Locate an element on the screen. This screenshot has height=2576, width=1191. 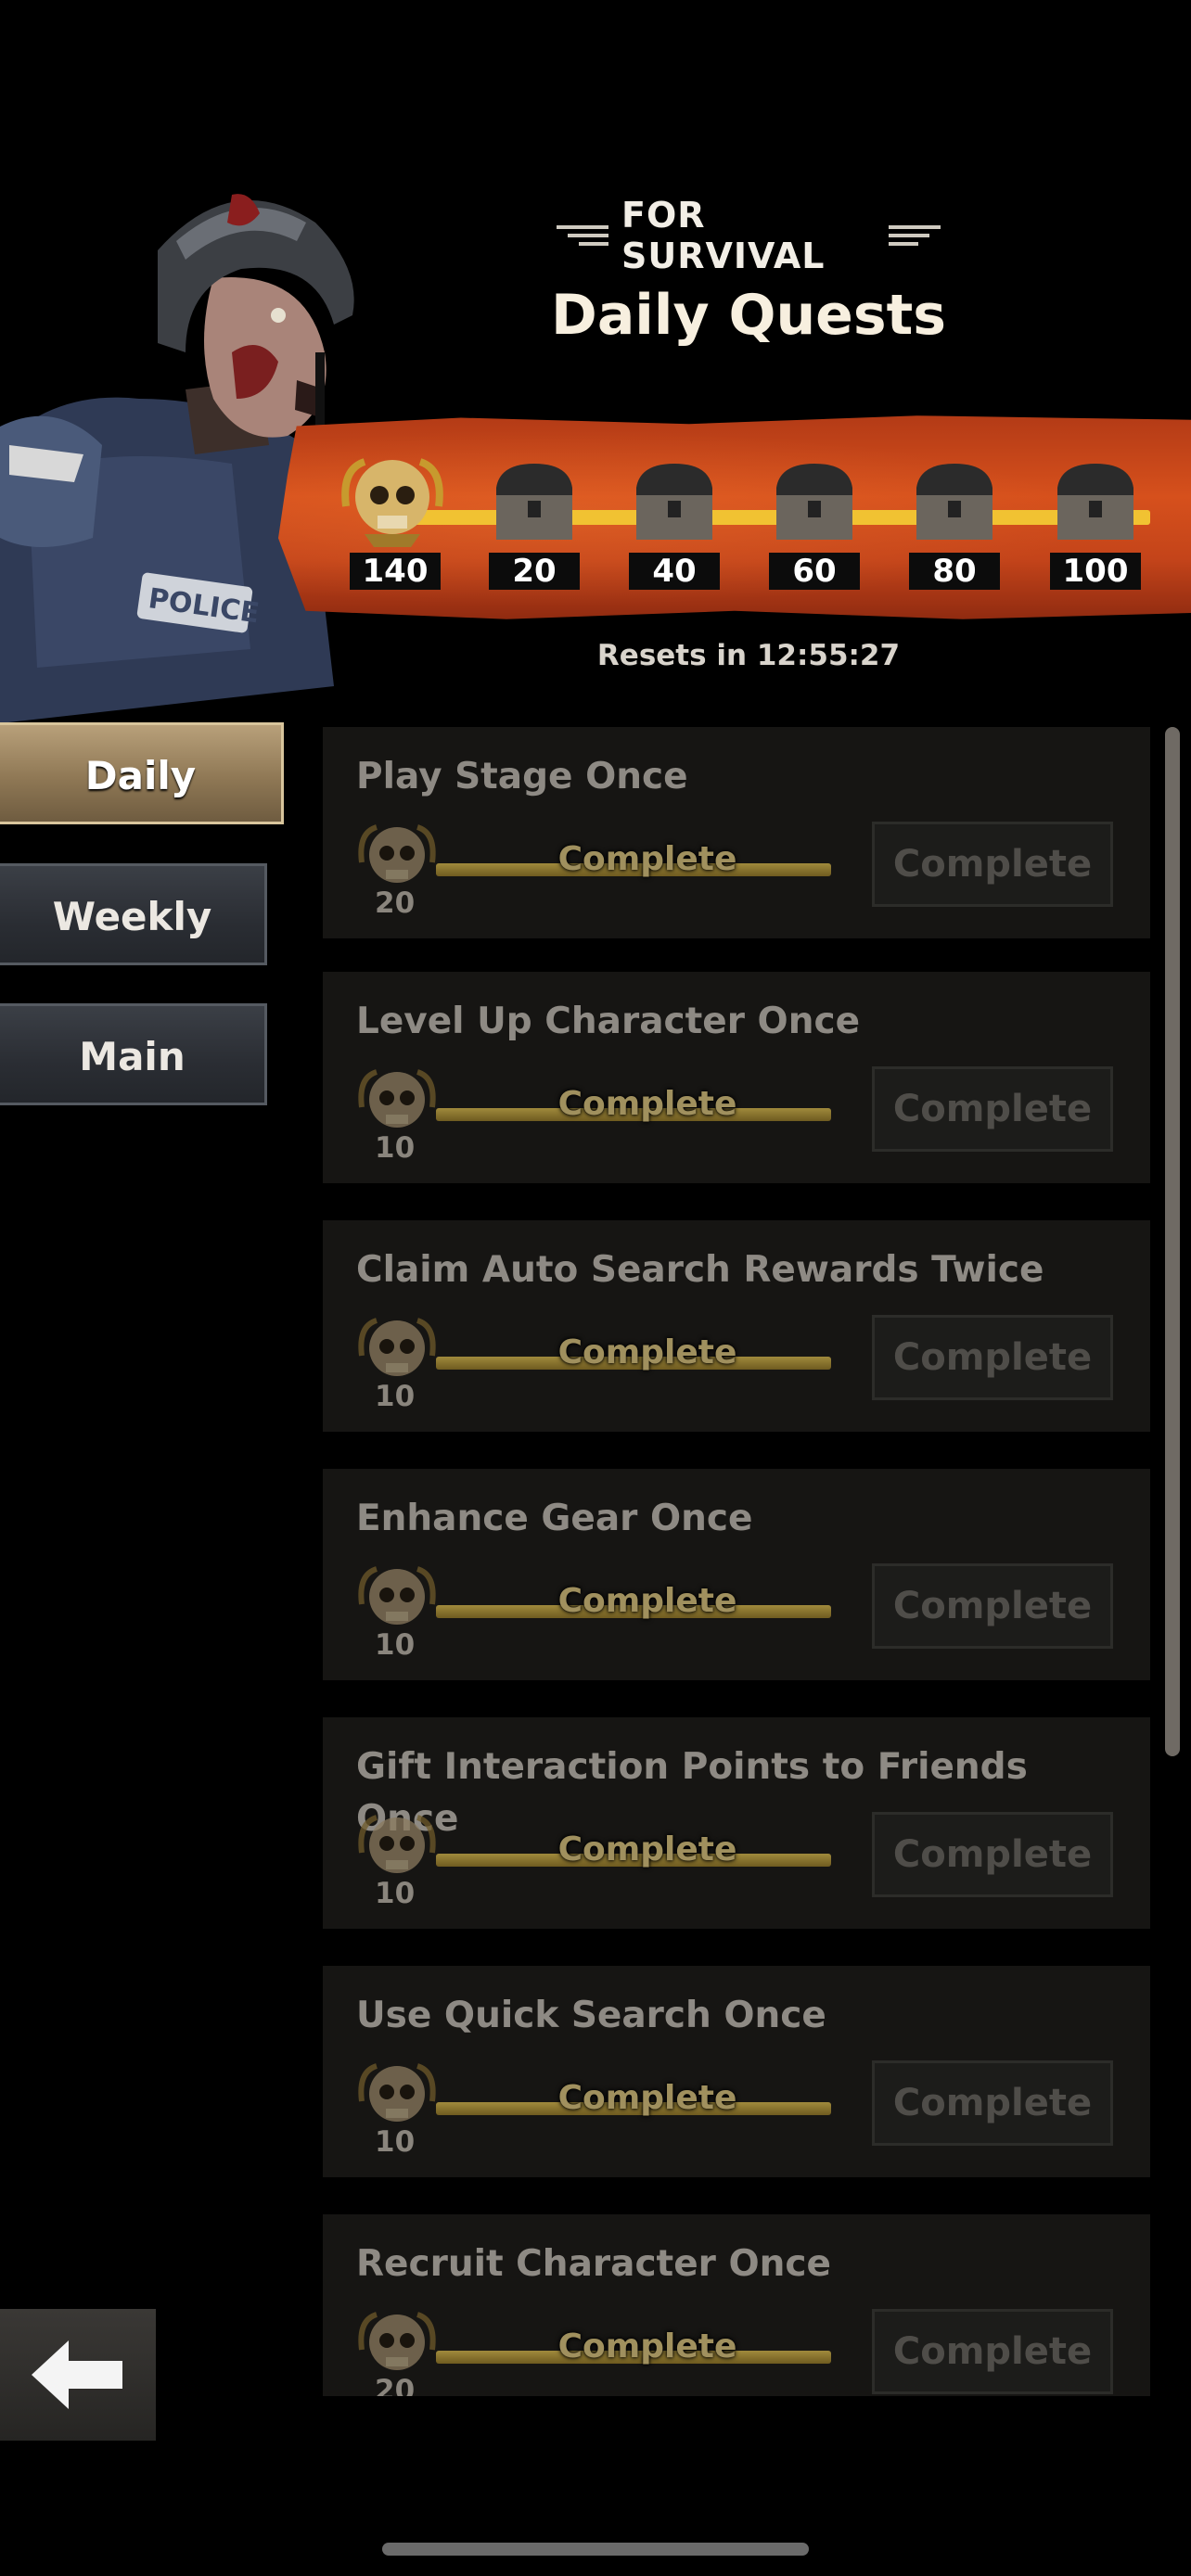
page-title: Daily Quests is located at coordinates (748, 316).